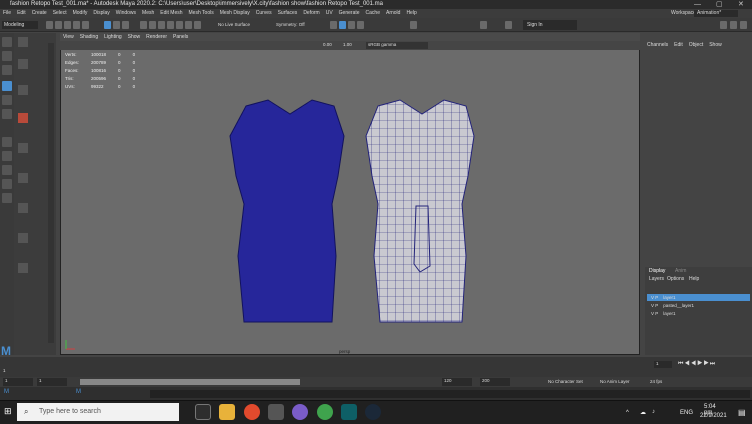  Describe the element at coordinates (264, 13) in the screenshot. I see `menu-curves: Curves` at that location.